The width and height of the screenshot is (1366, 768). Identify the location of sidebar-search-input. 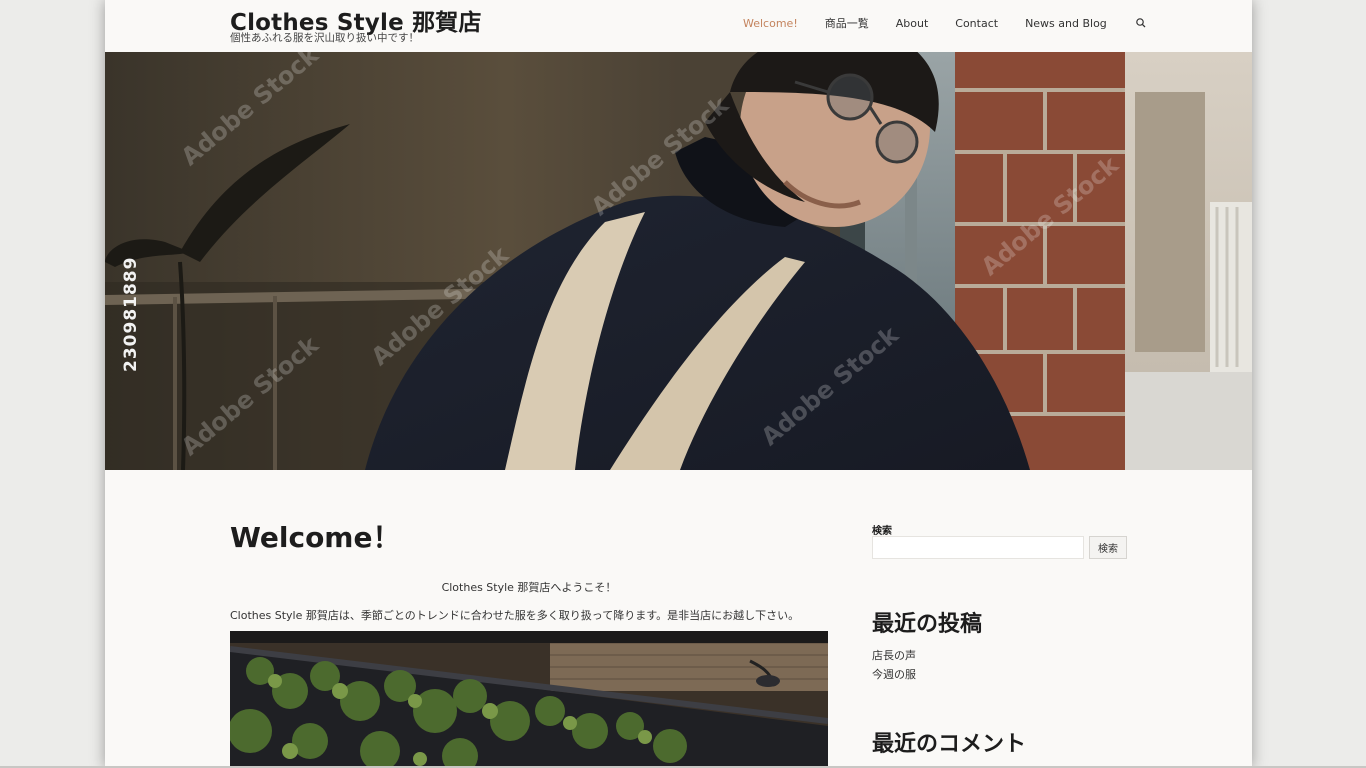
(978, 547).